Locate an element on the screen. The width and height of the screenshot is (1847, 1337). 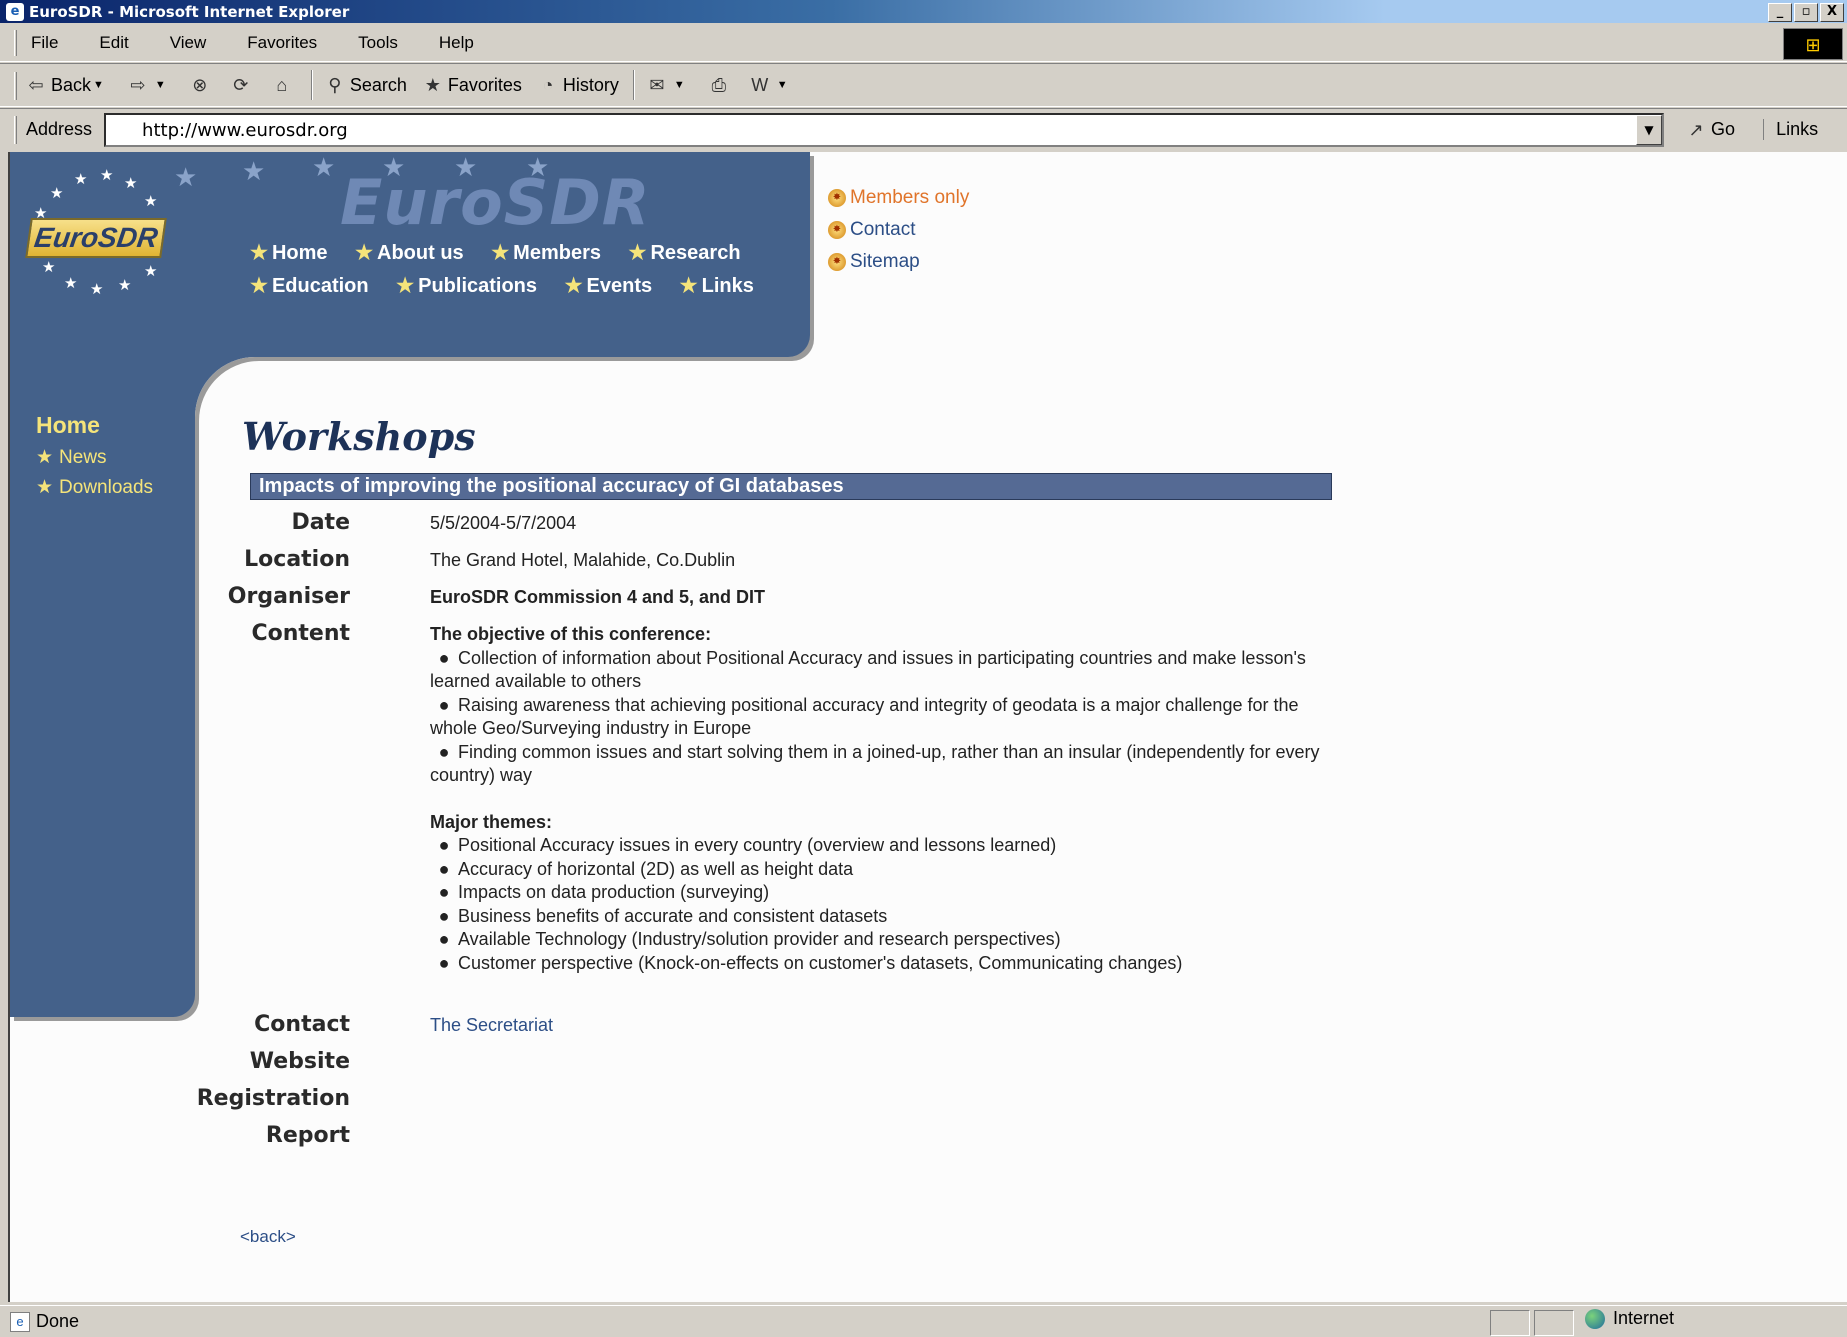
header-star-icon: ★ is located at coordinates (254, 171).